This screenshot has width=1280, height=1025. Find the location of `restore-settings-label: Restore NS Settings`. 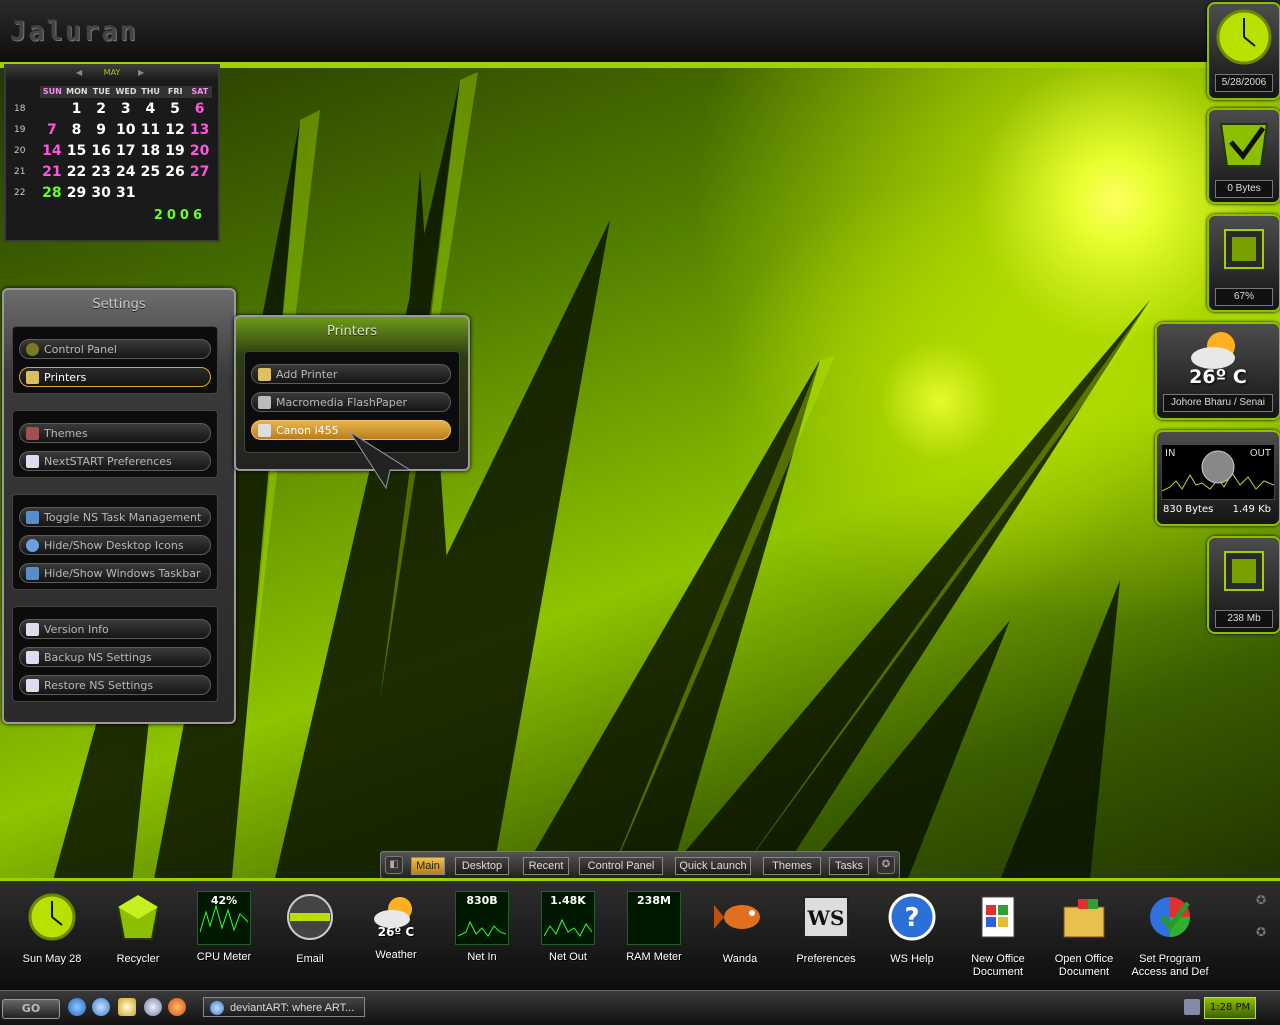

restore-settings-label: Restore NS Settings is located at coordinates (99, 685).